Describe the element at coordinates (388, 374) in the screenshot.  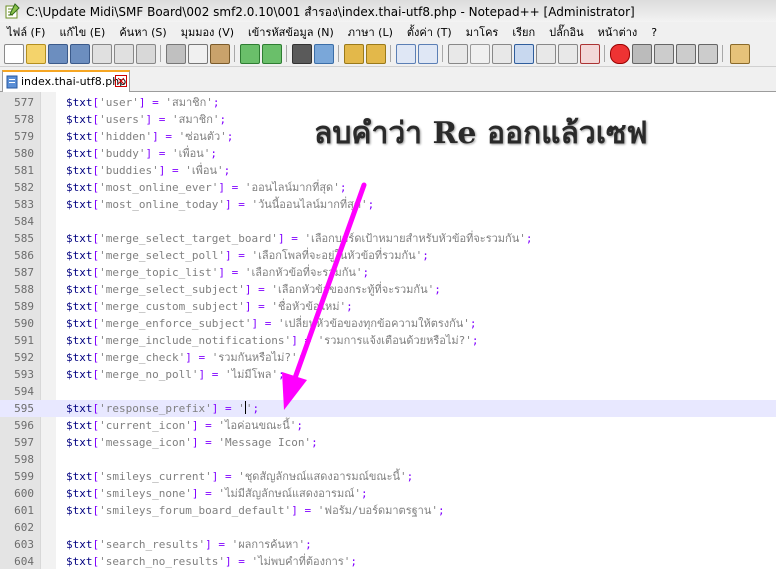
I see `code-line: 593 $txt['merge_no_poll'] = 'ไม่มีโพล';` at that location.